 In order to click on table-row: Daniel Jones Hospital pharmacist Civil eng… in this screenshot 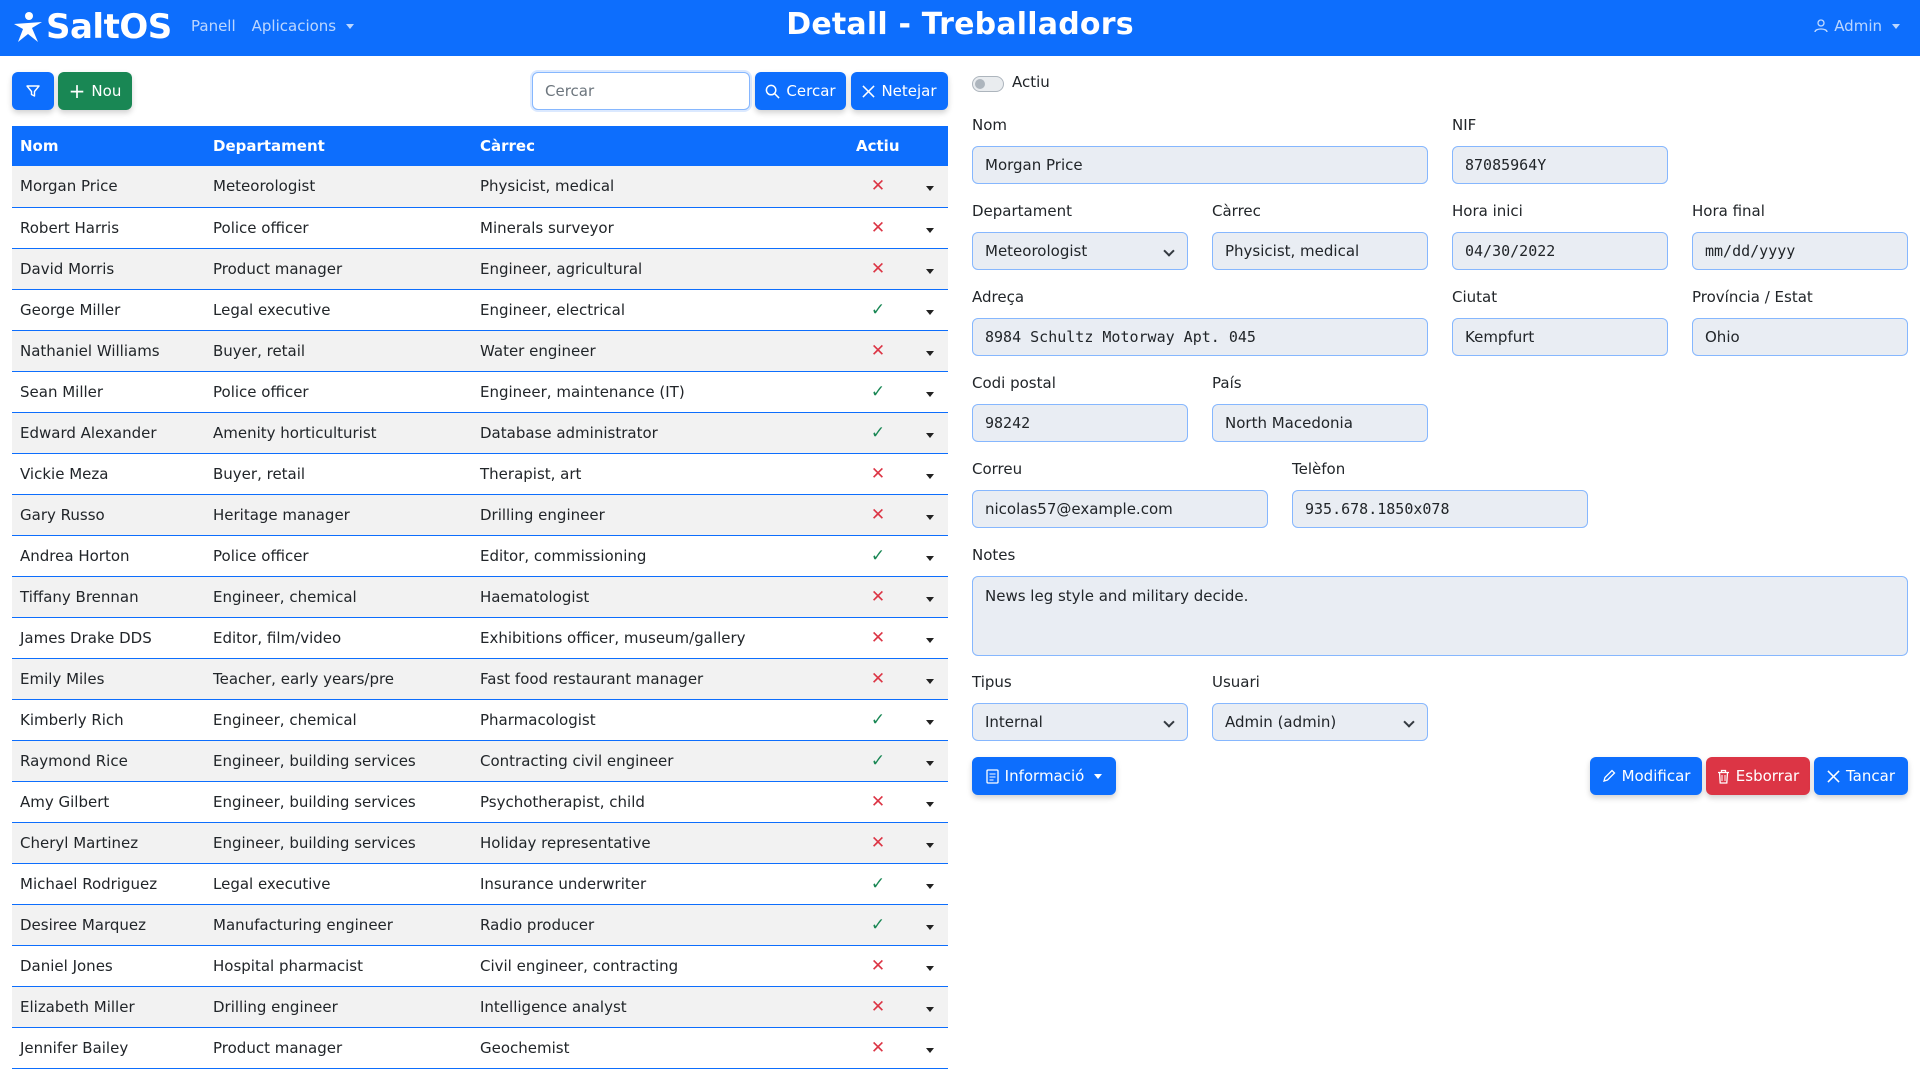, I will do `click(480, 965)`.